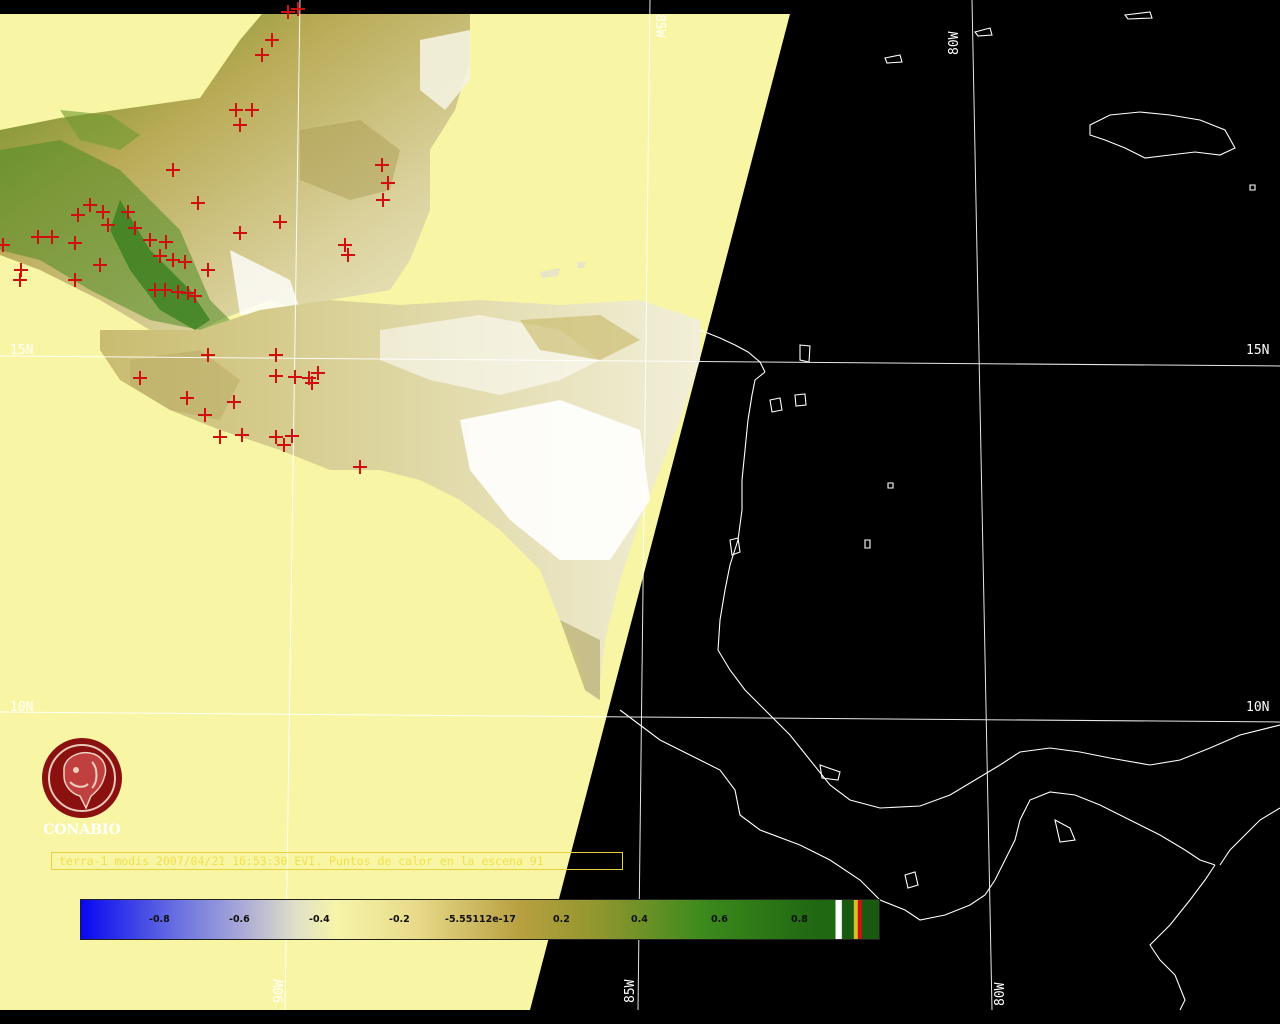 Image resolution: width=1280 pixels, height=1024 pixels. Describe the element at coordinates (319, 919) in the screenshot. I see `colorbar-tick-label: -0.4` at that location.